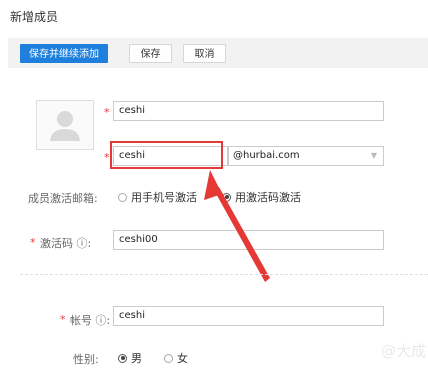 This screenshot has width=428, height=377. I want to click on gender-option-male: 男, so click(130, 358).